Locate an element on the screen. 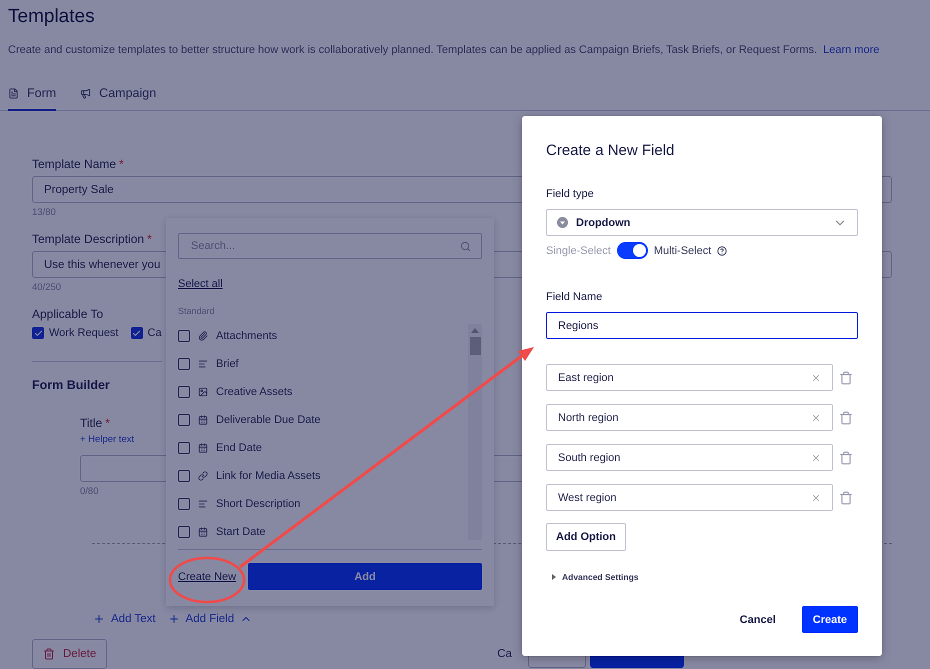 Image resolution: width=930 pixels, height=669 pixels. tab: Campaign is located at coordinates (118, 98).